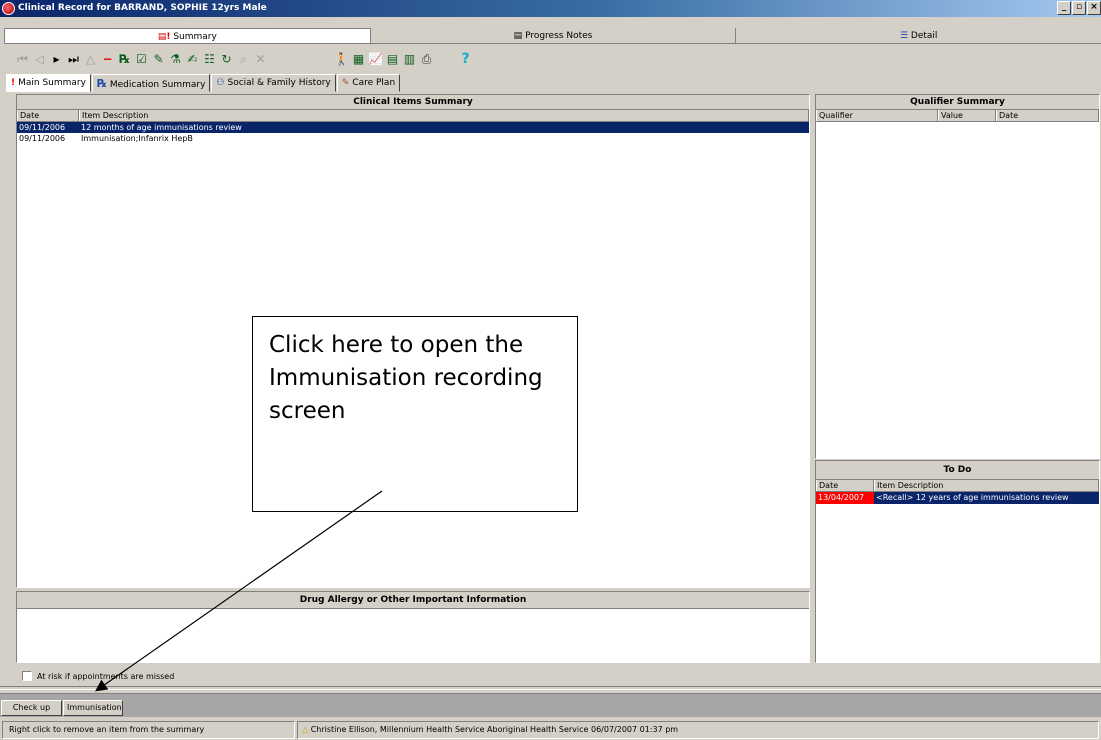 Image resolution: width=1101 pixels, height=740 pixels. I want to click on refresh-icon: ↻, so click(226, 59).